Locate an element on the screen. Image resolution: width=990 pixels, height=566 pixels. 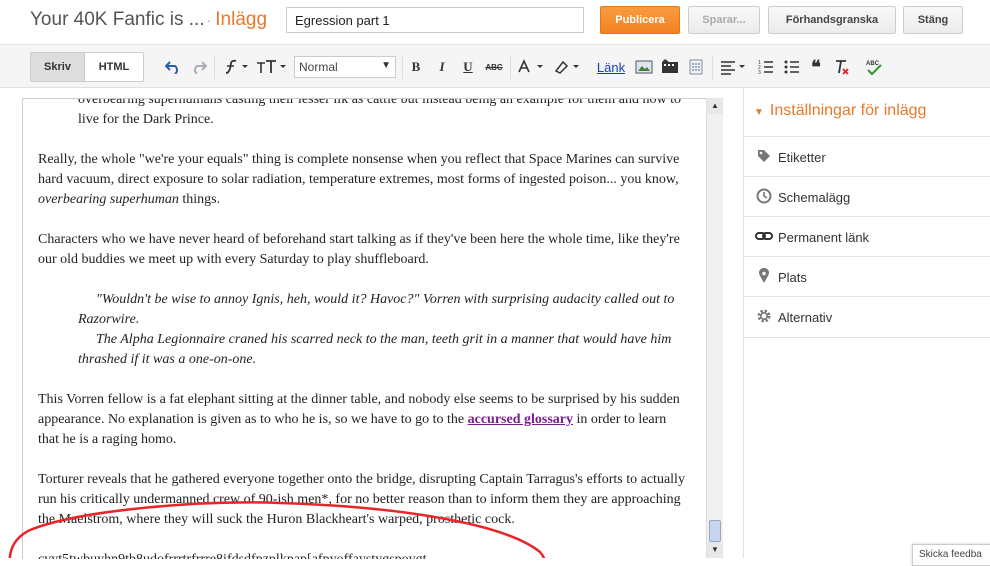
sidebar-item-permalink: Permanent länk is located at coordinates (867, 236).